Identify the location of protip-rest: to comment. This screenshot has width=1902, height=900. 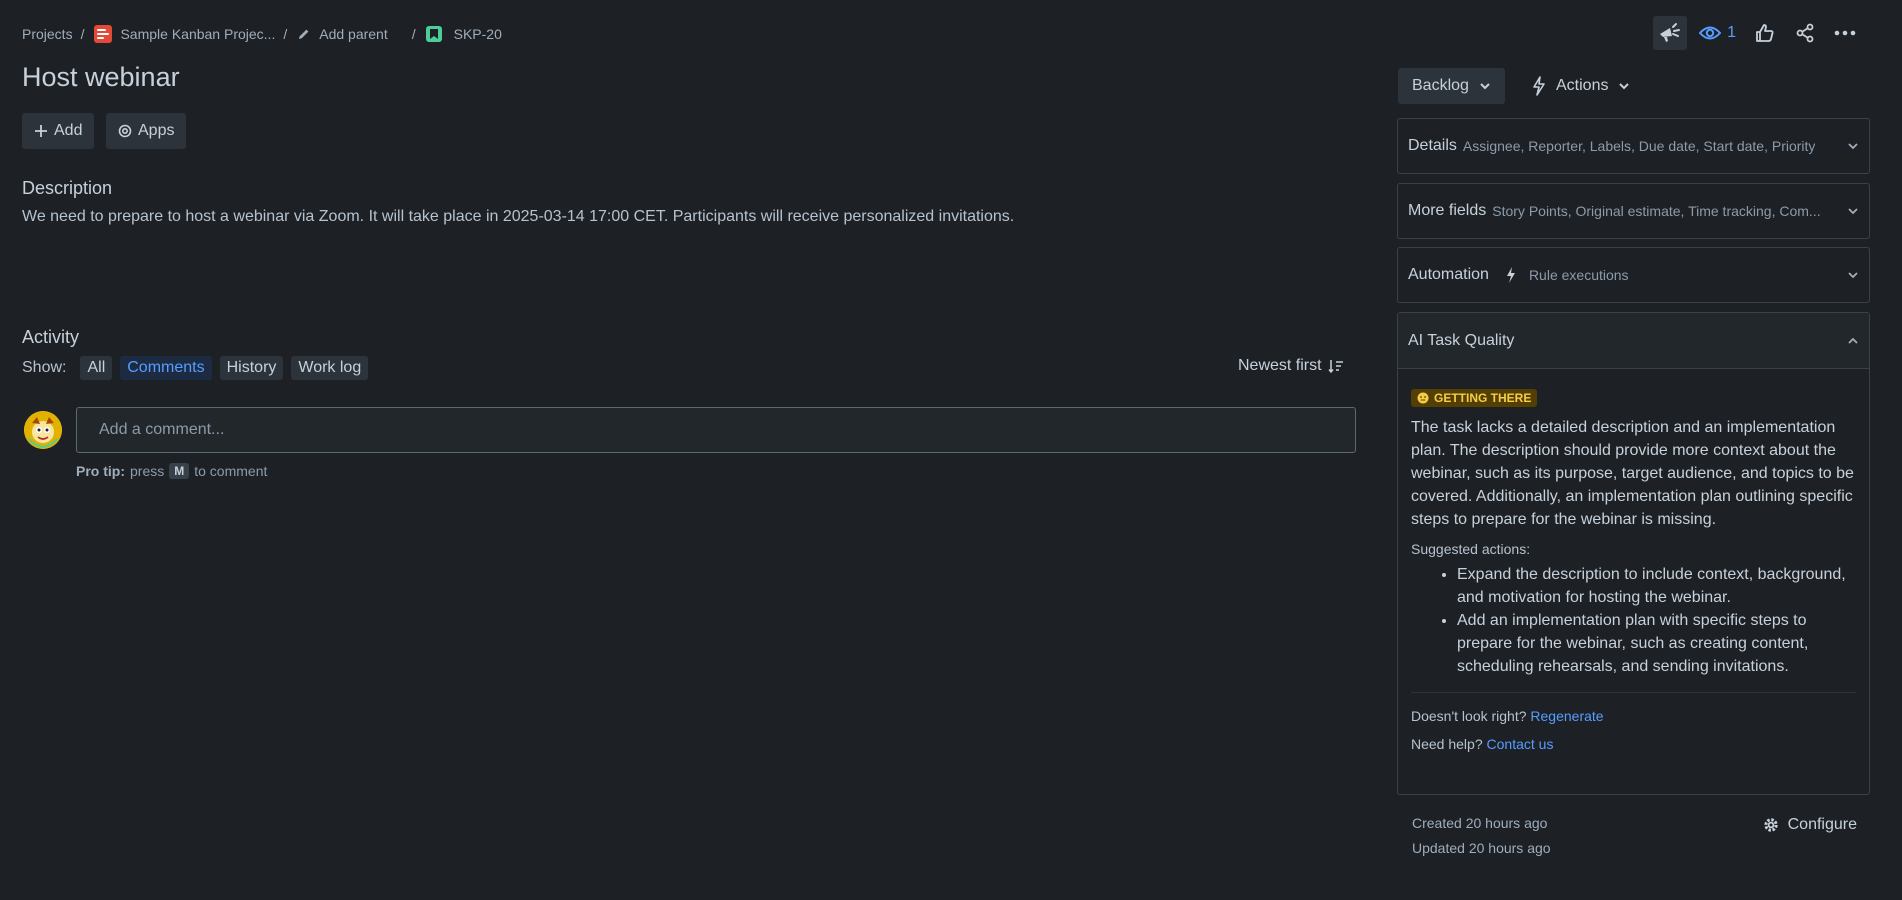
(231, 471).